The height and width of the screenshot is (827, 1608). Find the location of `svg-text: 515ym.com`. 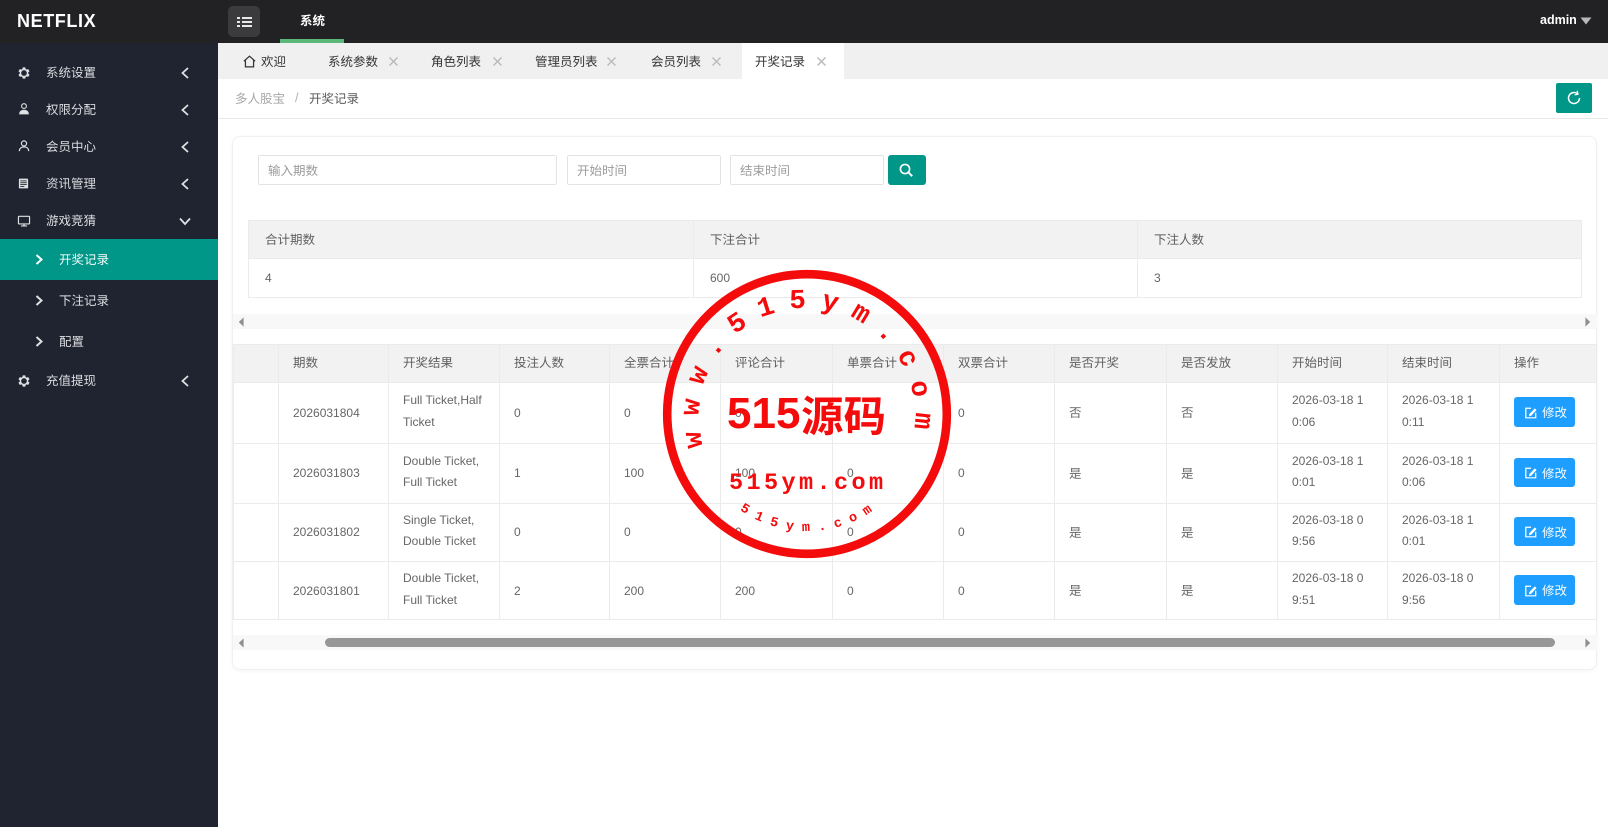

svg-text: 515ym.com is located at coordinates (809, 516).